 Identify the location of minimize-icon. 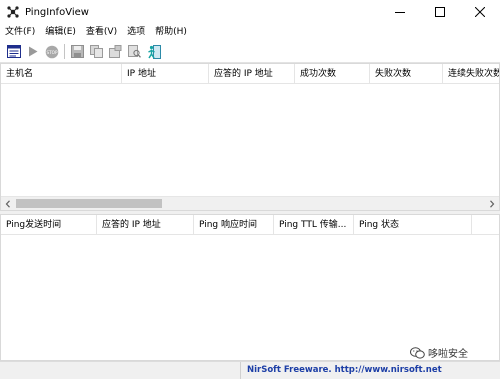
(400, 12).